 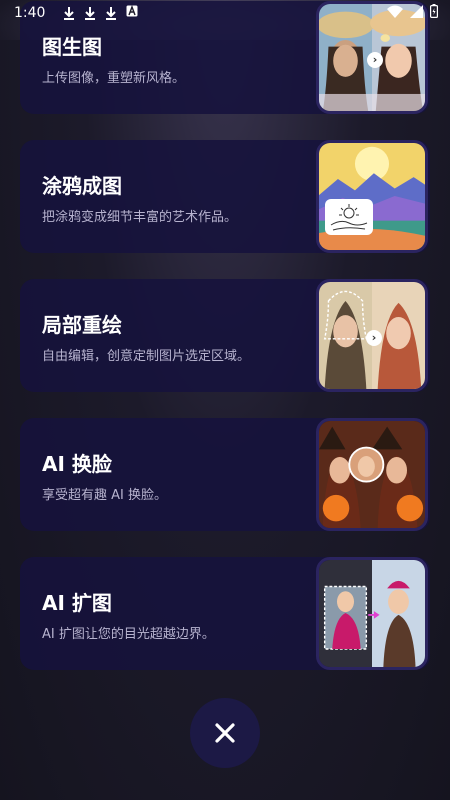 I want to click on feature-card-outpainting: AI 扩图 AI 扩图让您的目光超越边界。, so click(x=225, y=613).